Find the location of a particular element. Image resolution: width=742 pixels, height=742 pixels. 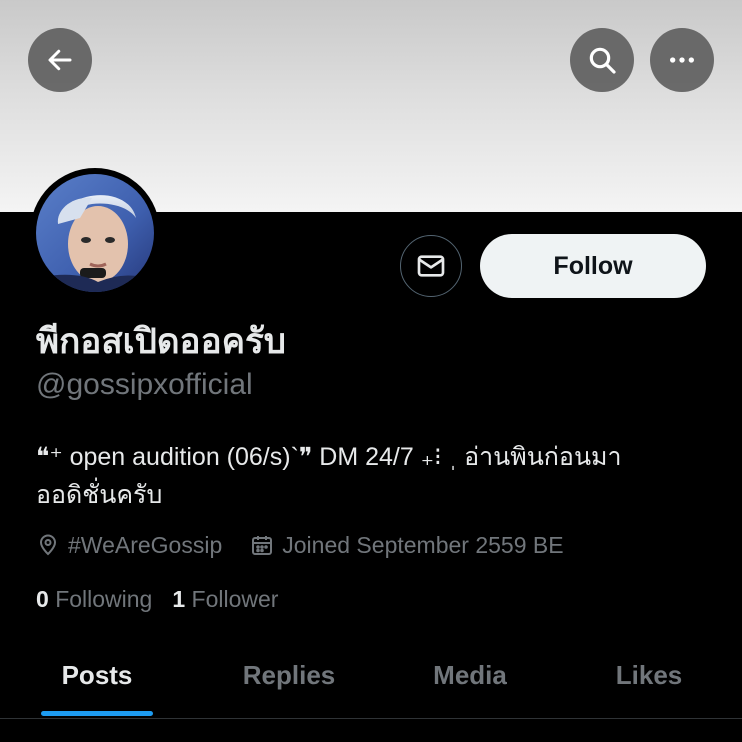

joined-item: Joined September 2559 BE is located at coordinates (407, 545).